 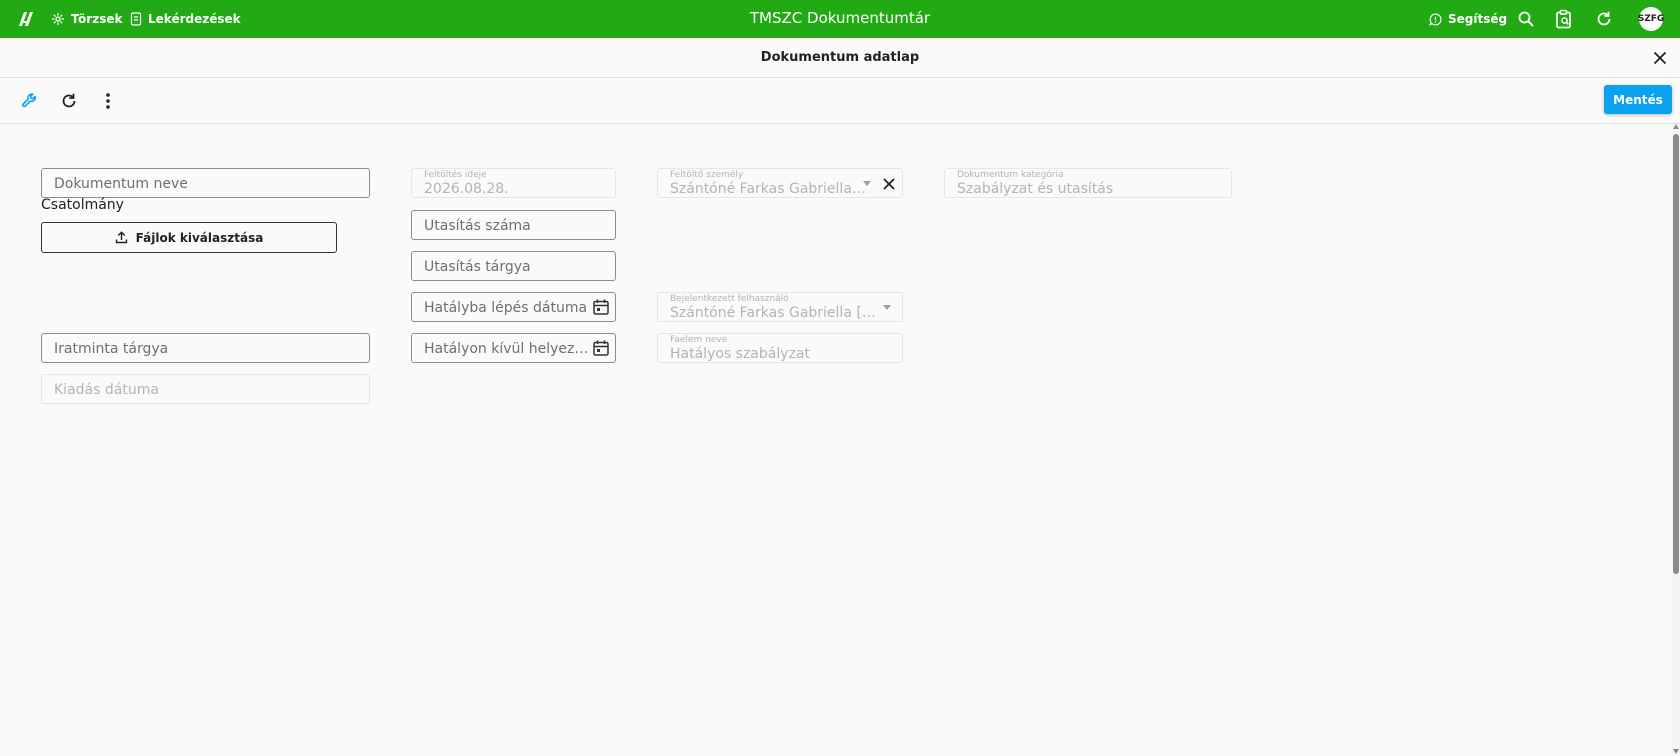 I want to click on more-vertical-icon, so click(x=108, y=101).